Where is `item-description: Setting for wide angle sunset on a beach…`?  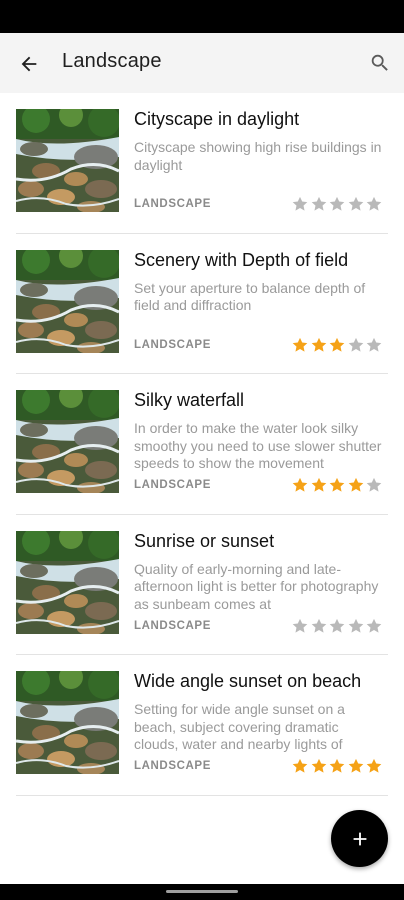 item-description: Setting for wide angle sunset on a beach… is located at coordinates (239, 726).